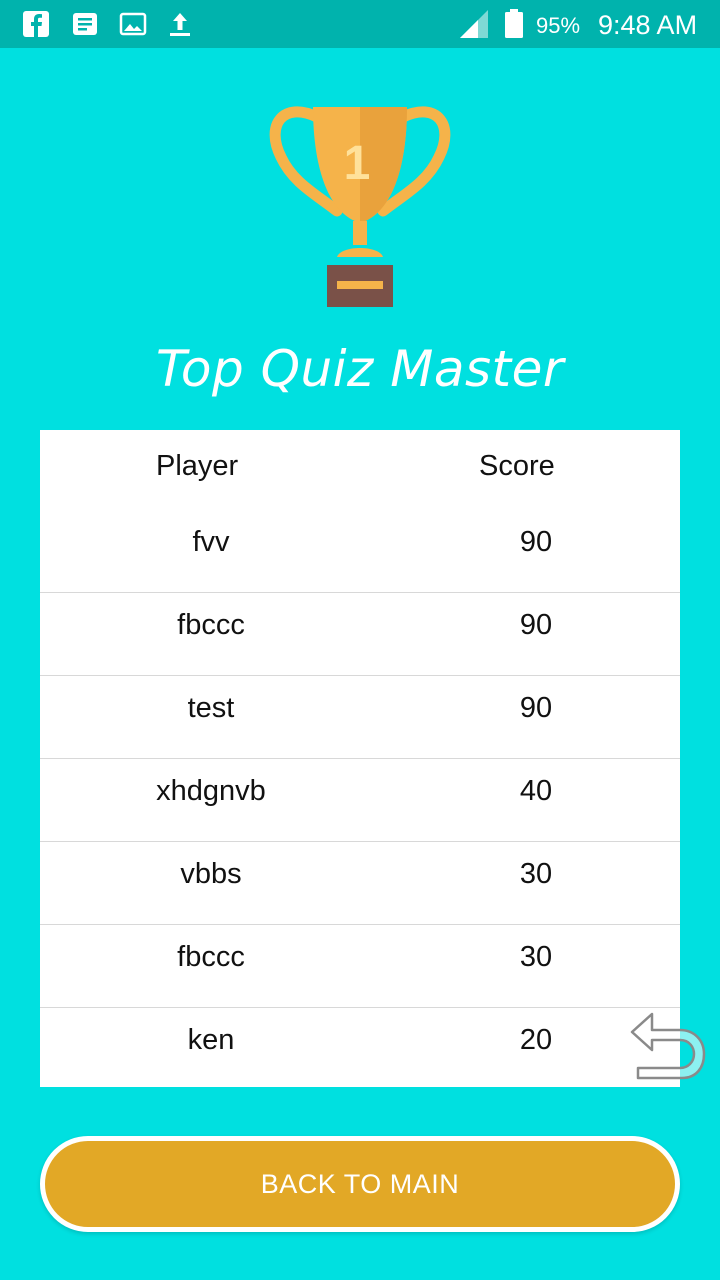  What do you see at coordinates (360, 551) in the screenshot?
I see `table-row: fvv 90` at bounding box center [360, 551].